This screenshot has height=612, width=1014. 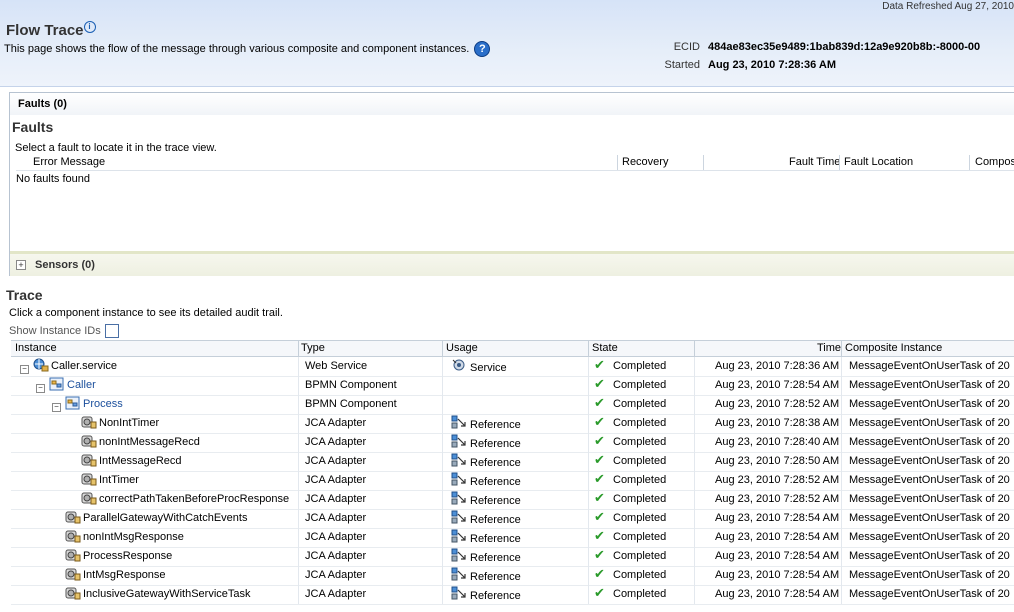 What do you see at coordinates (777, 499) in the screenshot?
I see `instance-time: Aug 23, 2010 7:28:52 AM` at bounding box center [777, 499].